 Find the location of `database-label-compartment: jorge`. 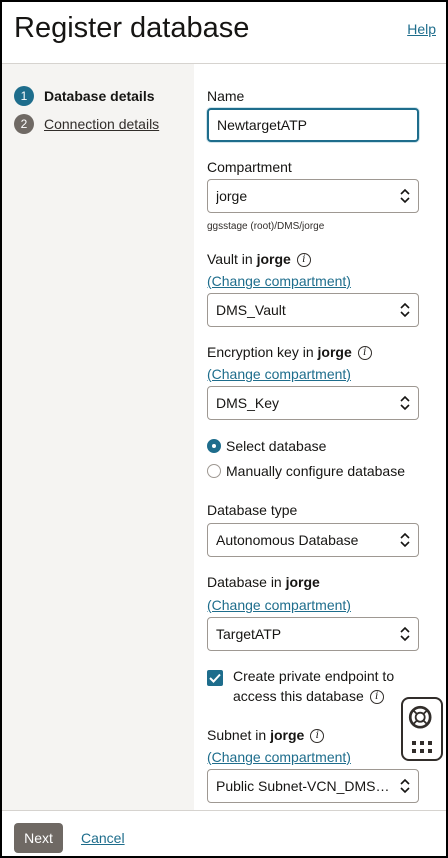

database-label-compartment: jorge is located at coordinates (302, 582).